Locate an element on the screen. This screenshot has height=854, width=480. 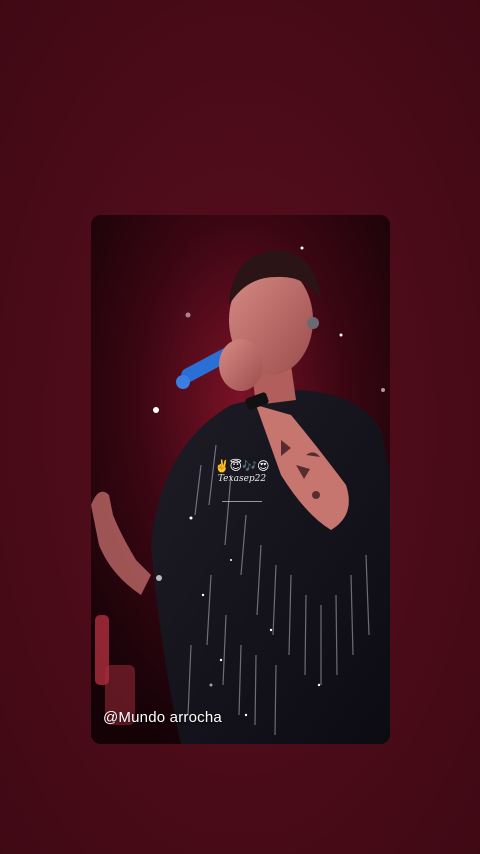
performer-hand-mic is located at coordinates (241, 365).